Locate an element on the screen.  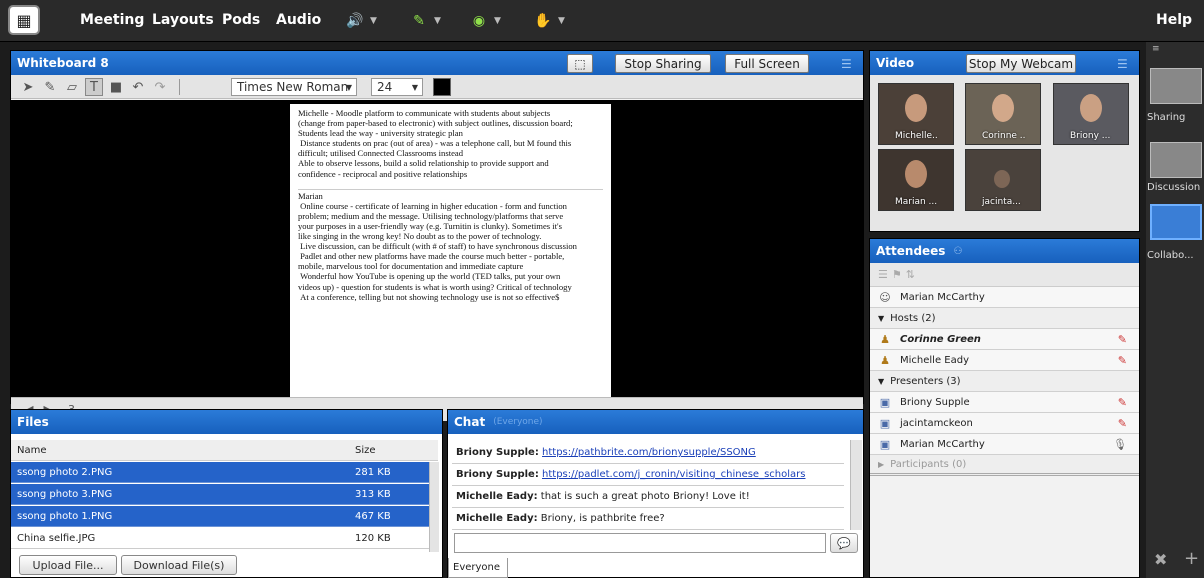
status-toggle: ✋ ▼ is located at coordinates (559, 21).